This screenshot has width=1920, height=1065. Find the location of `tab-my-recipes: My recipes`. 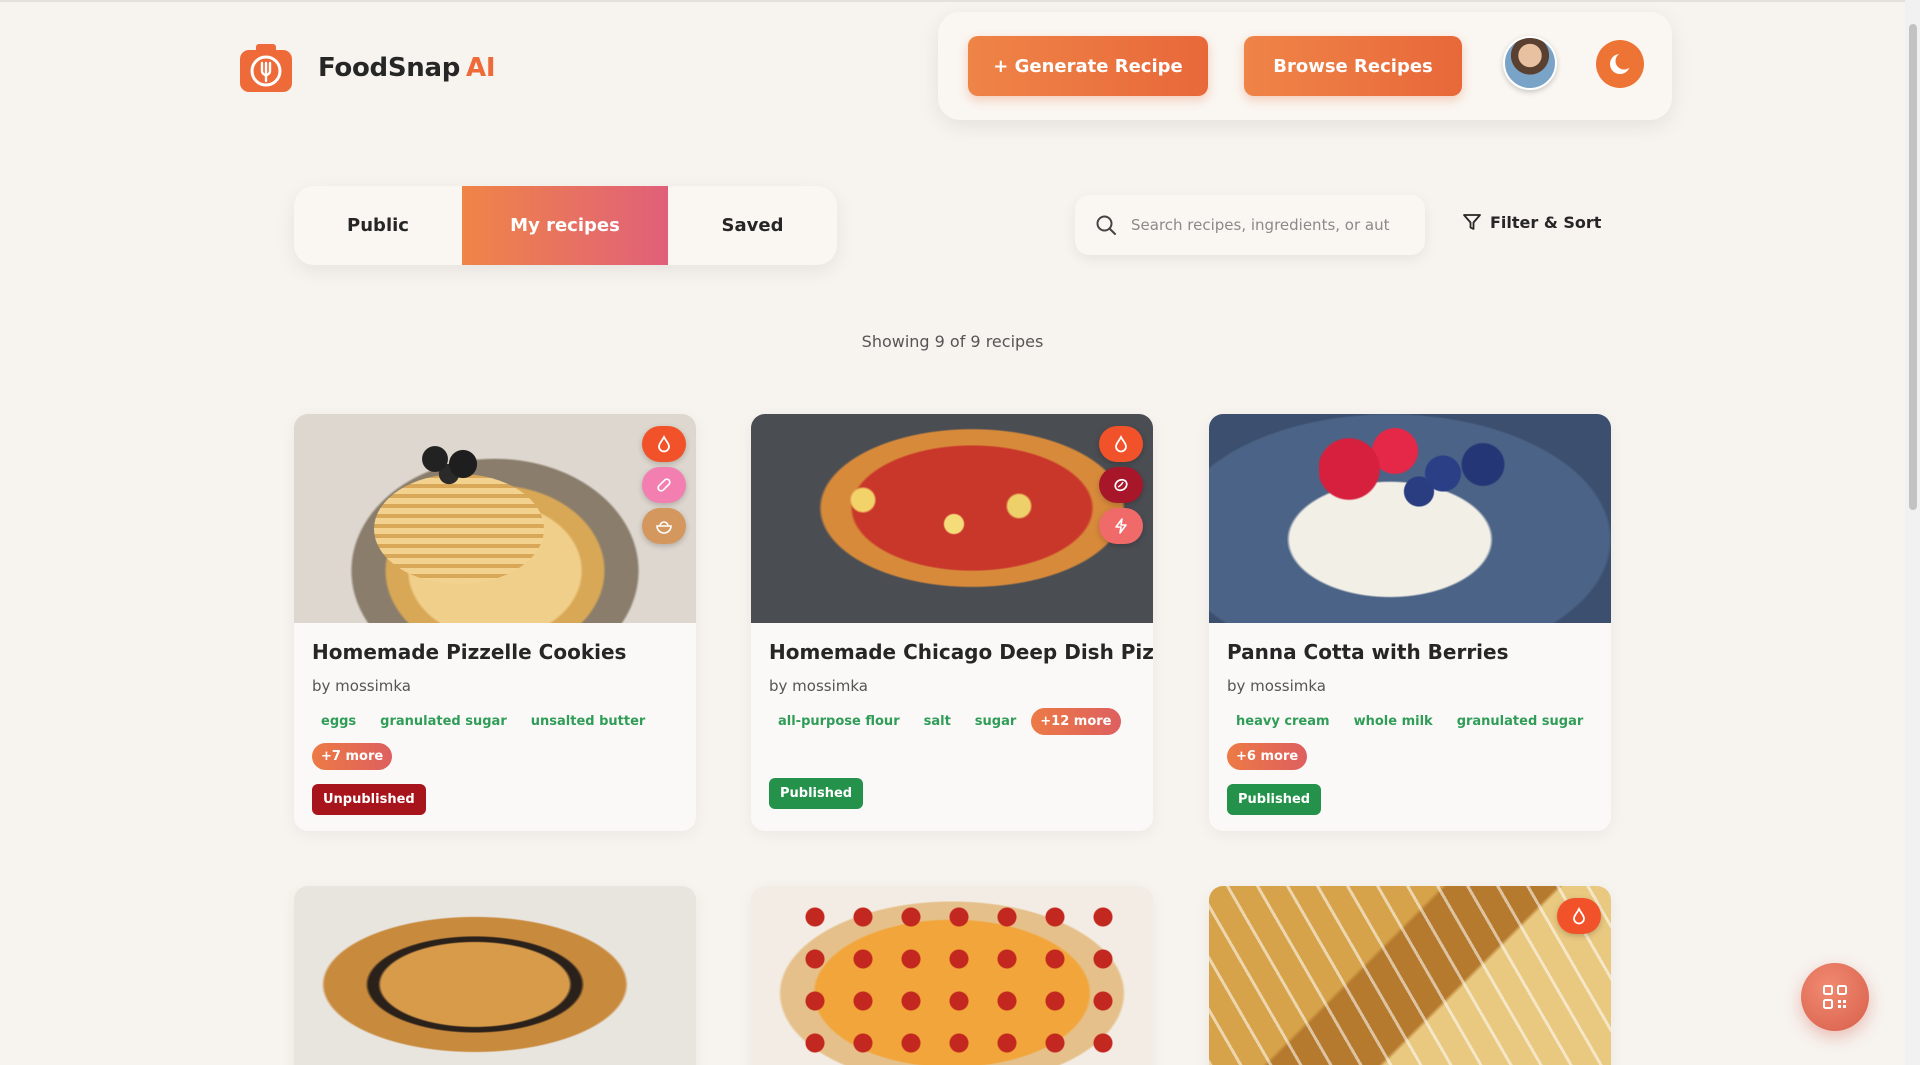

tab-my-recipes: My recipes is located at coordinates (565, 225).